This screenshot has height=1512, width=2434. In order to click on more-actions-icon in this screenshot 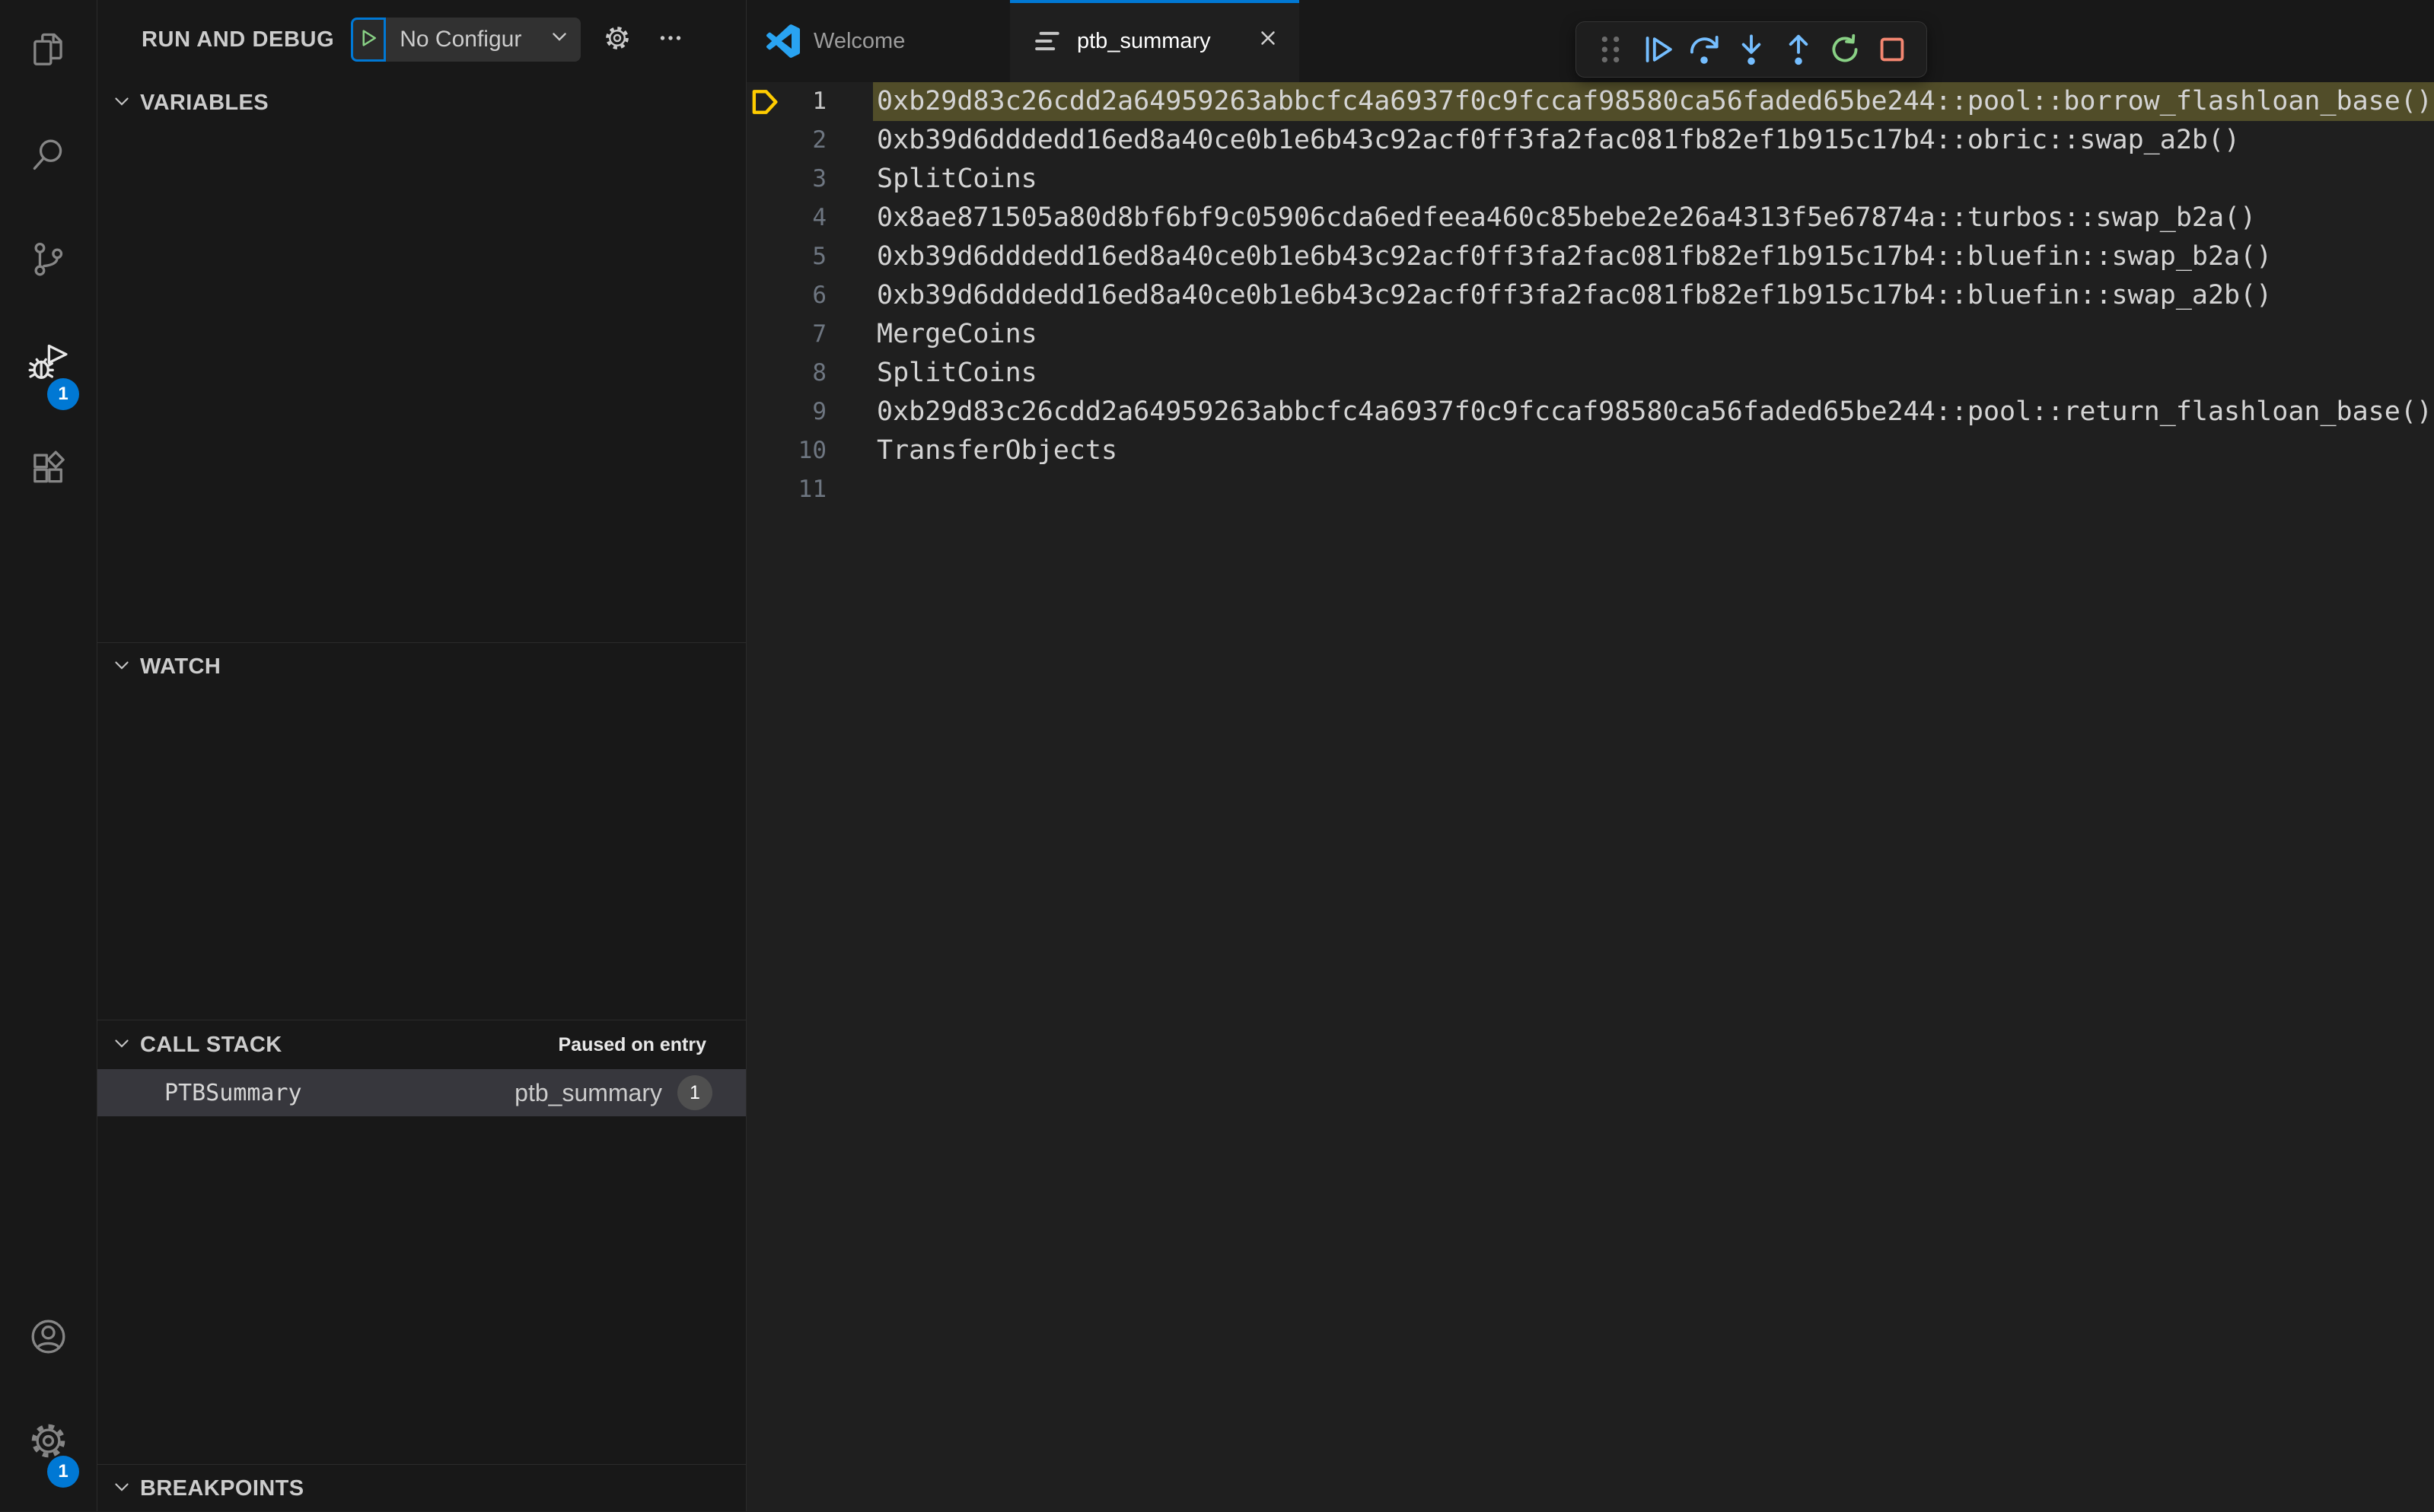, I will do `click(670, 40)`.